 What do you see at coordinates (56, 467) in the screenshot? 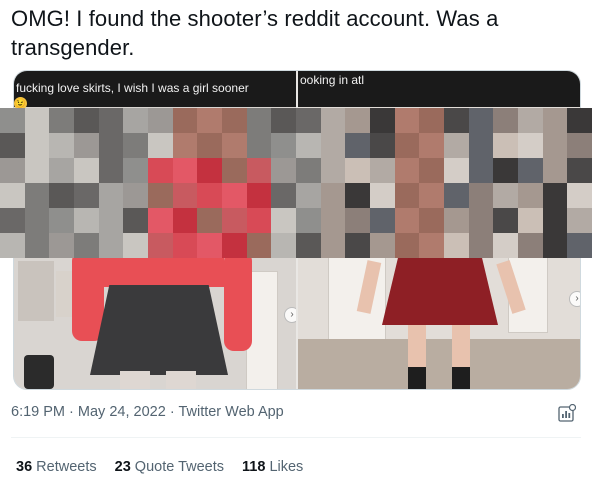
I see `retweets-stat: 36 Retweets` at bounding box center [56, 467].